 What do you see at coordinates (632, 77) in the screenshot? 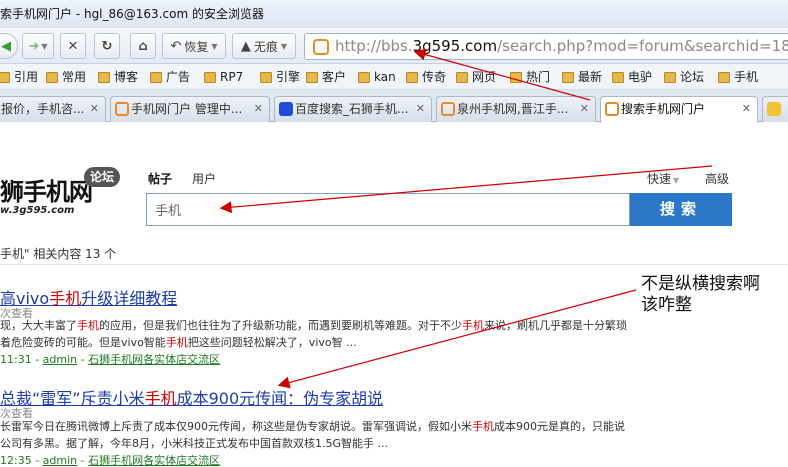
I see `favorite-item: 电驴` at bounding box center [632, 77].